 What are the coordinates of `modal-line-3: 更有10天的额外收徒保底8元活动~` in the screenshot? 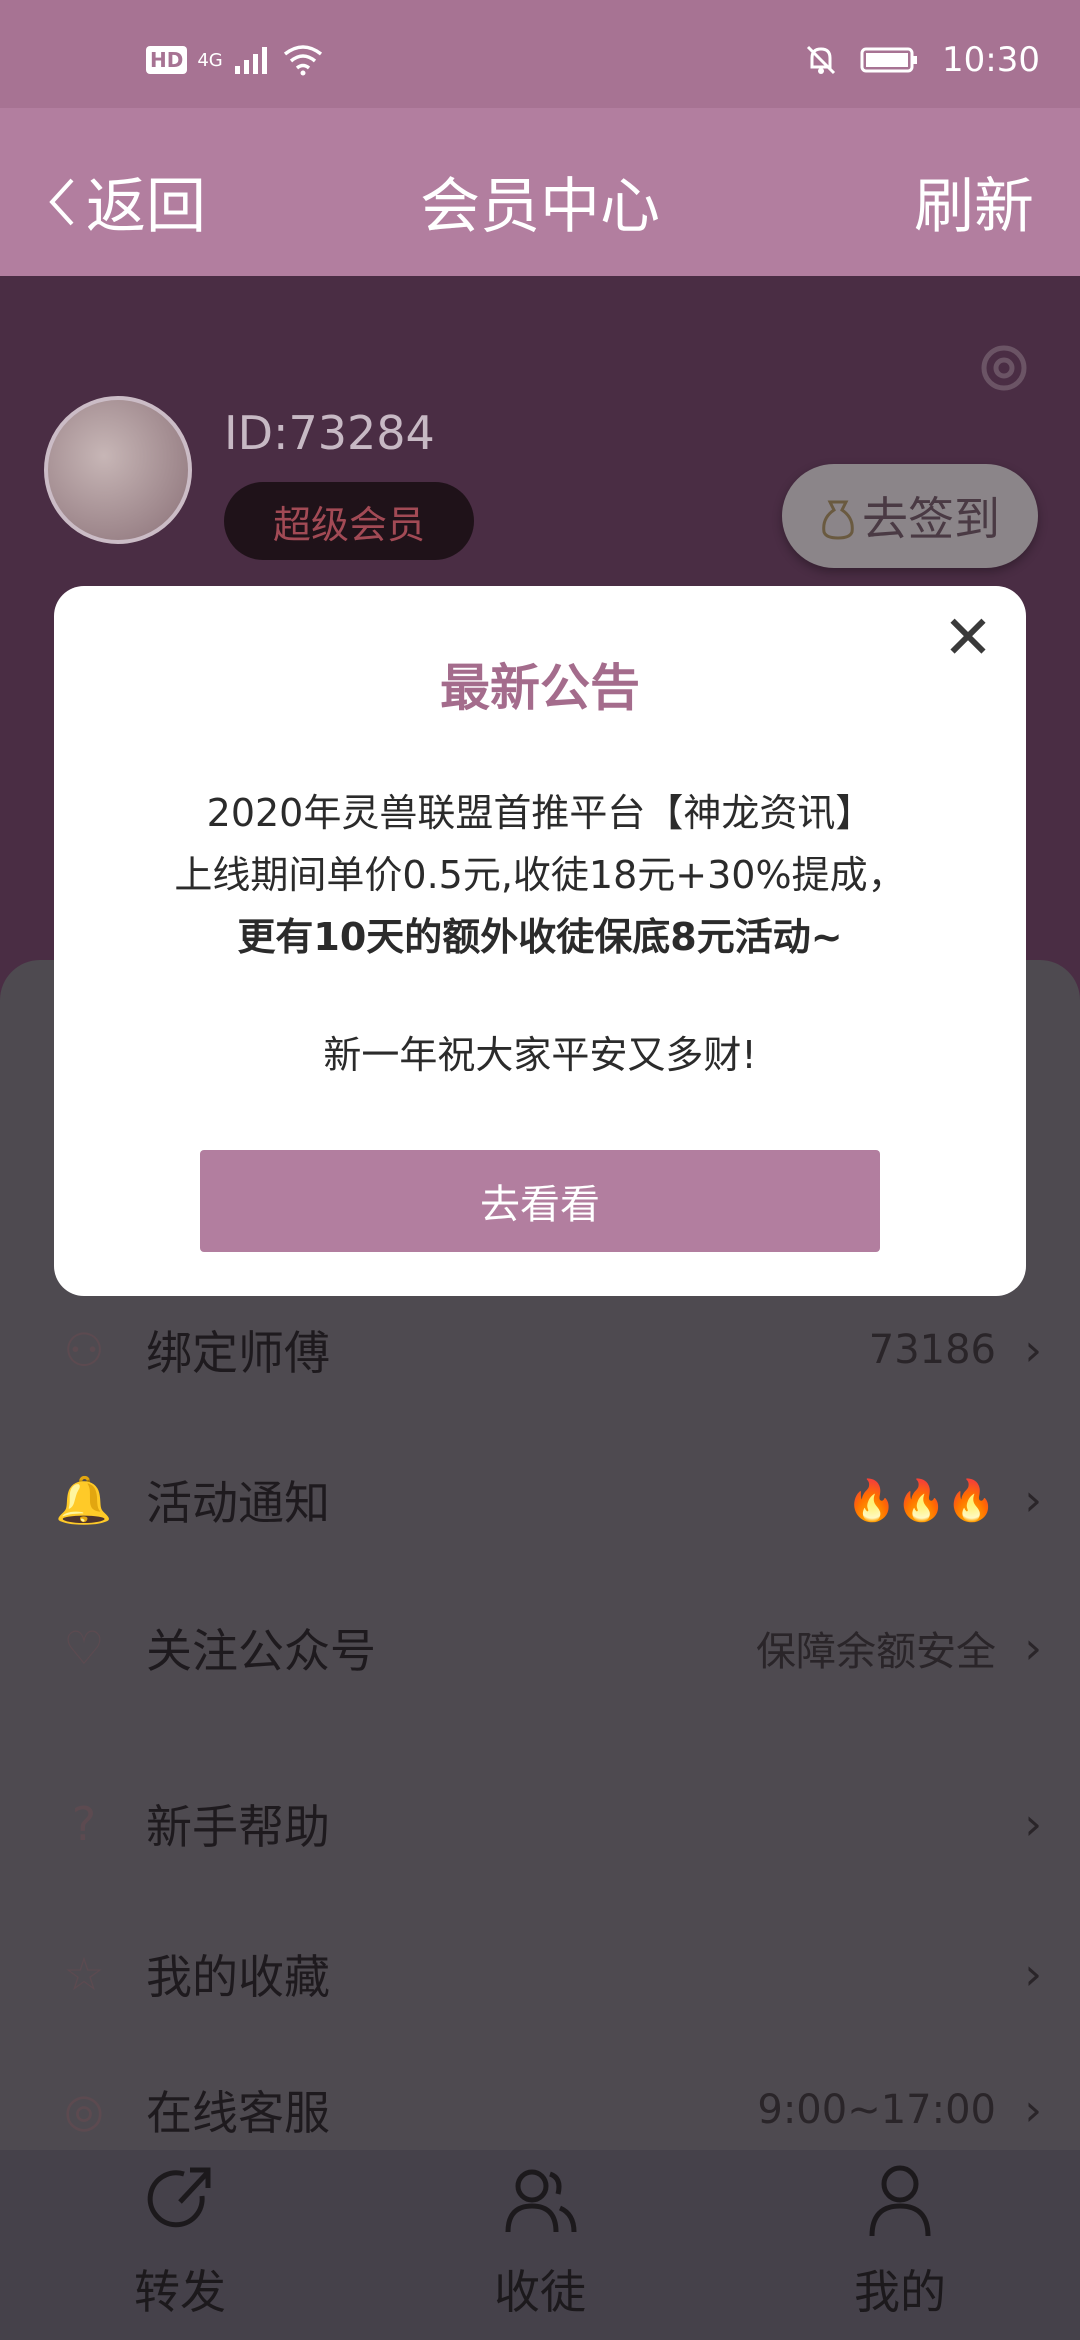 It's located at (540, 937).